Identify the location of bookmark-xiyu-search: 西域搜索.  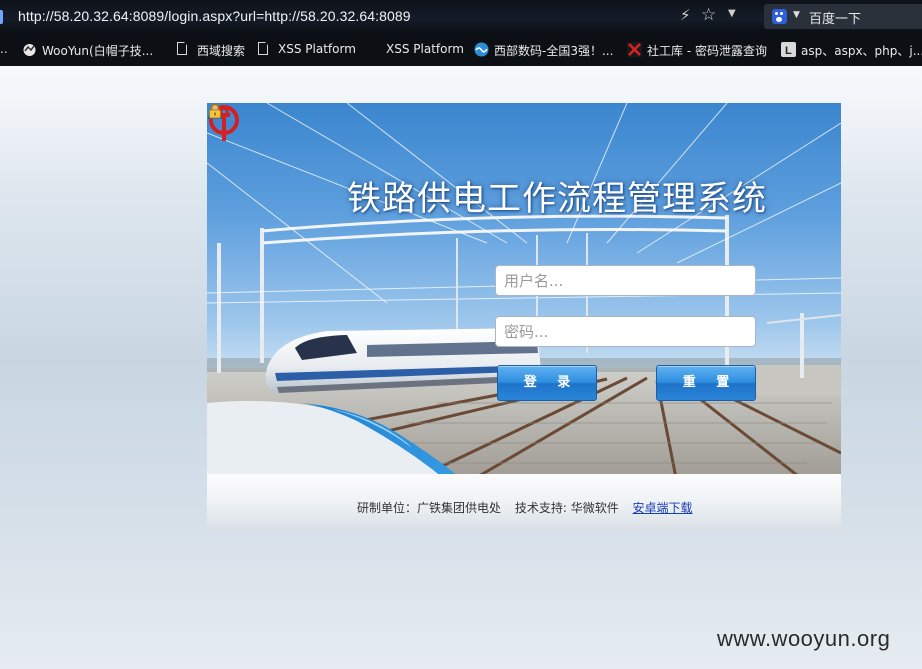
(221, 50).